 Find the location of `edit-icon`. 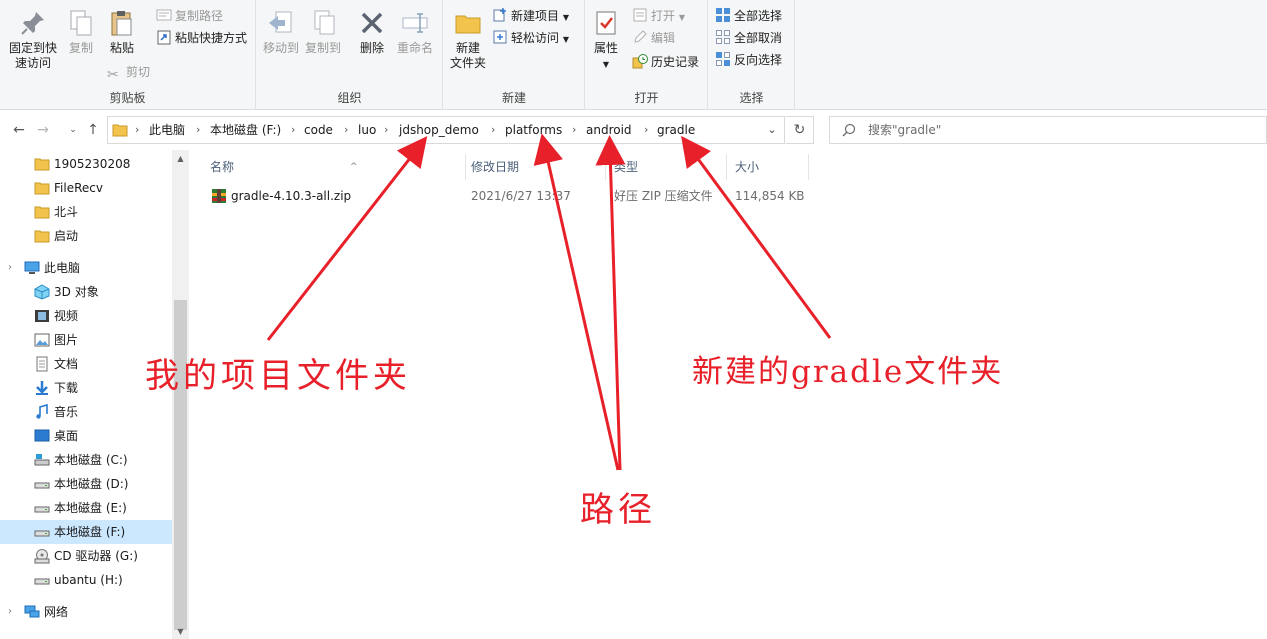

edit-icon is located at coordinates (640, 36).